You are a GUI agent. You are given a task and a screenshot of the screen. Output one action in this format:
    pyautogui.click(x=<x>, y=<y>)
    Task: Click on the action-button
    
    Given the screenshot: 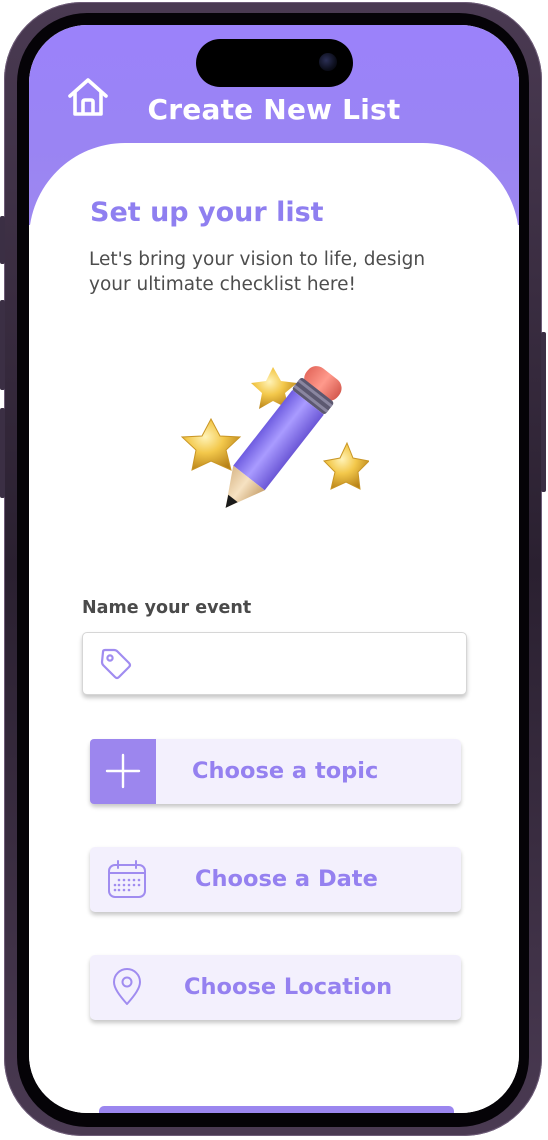 What is the action you would take?
    pyautogui.click(x=2, y=240)
    